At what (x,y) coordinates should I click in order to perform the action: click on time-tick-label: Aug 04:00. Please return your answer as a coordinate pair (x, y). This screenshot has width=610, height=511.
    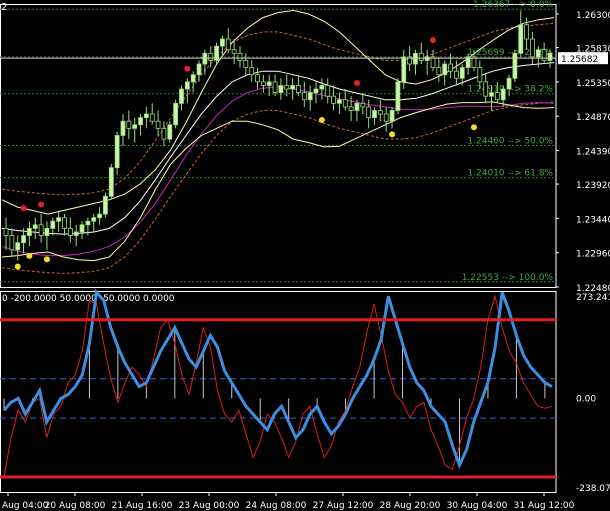
    Looking at the image, I should click on (25, 506).